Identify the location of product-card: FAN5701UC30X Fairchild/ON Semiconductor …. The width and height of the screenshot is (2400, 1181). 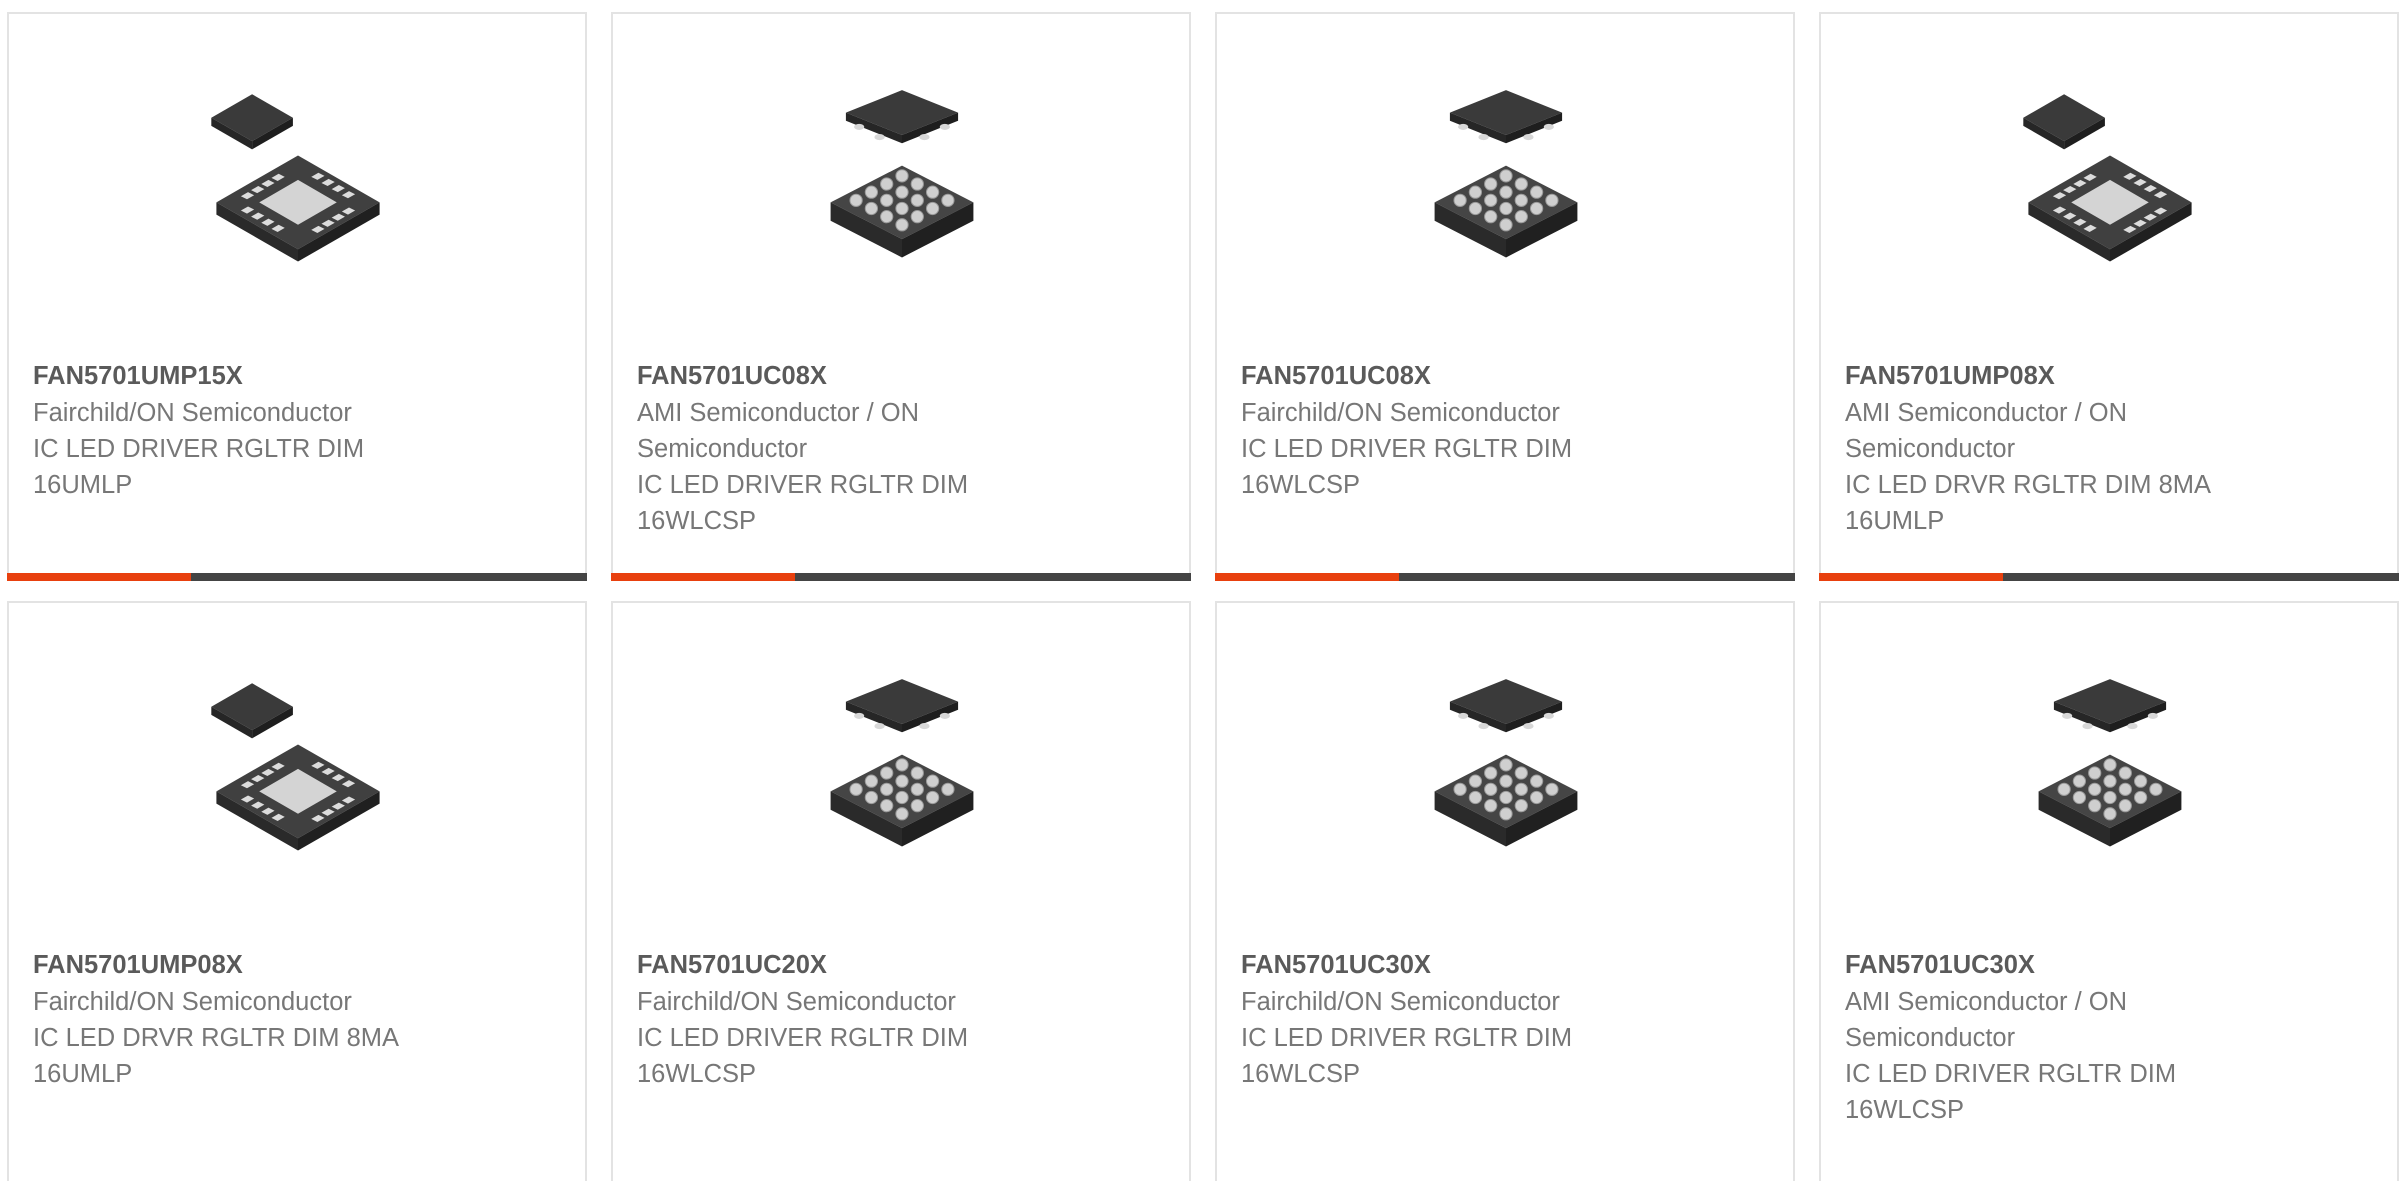
(1505, 891).